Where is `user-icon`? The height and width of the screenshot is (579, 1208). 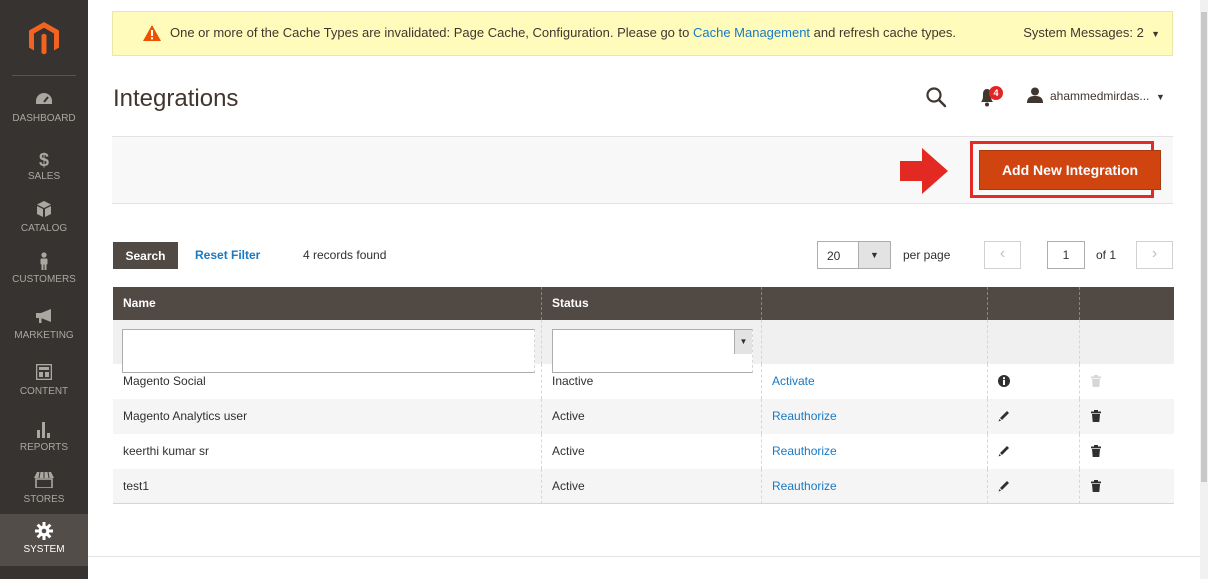 user-icon is located at coordinates (1035, 95).